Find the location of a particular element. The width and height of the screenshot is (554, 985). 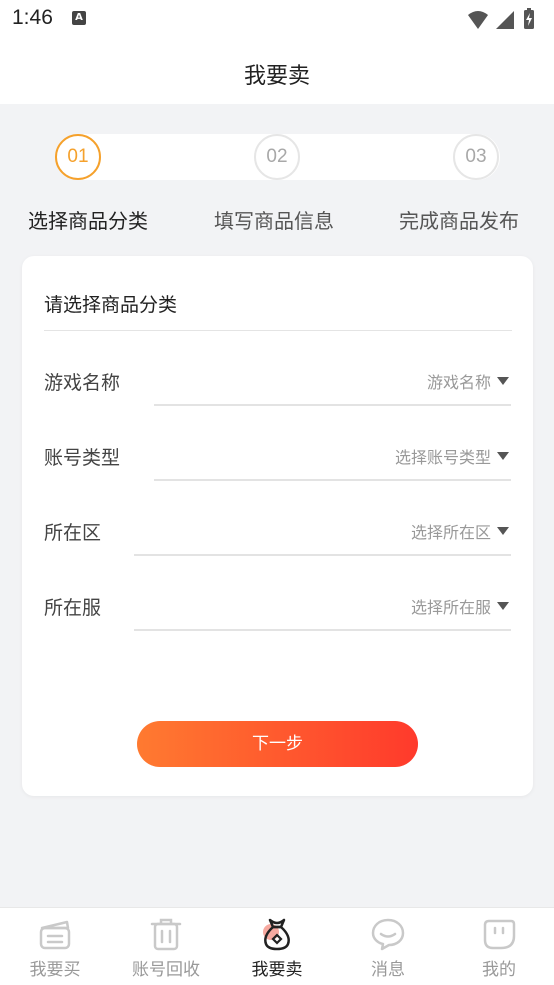

next-step-button: 下一步 is located at coordinates (277, 744).